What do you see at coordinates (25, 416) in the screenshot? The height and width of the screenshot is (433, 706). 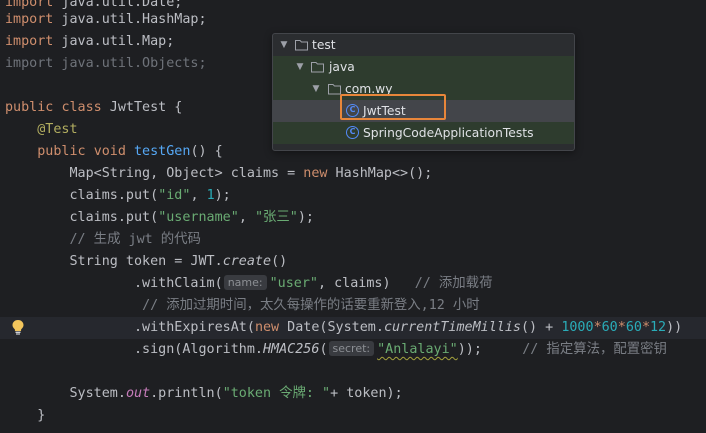 I see `code-line-20: }` at bounding box center [25, 416].